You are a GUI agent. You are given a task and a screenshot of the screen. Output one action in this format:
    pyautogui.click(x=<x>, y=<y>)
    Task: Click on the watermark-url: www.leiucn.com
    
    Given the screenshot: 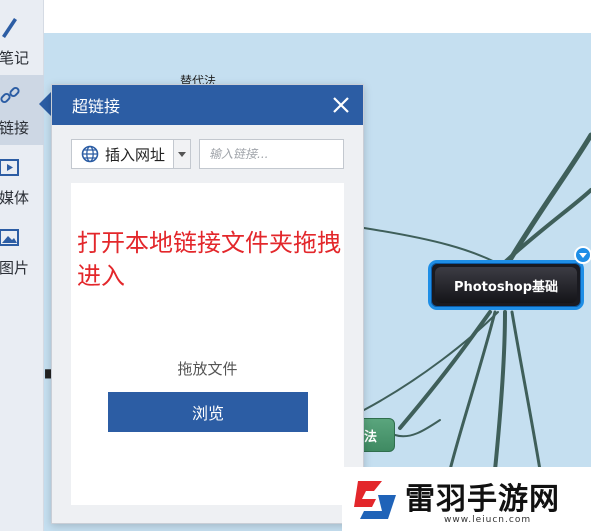 What is the action you would take?
    pyautogui.click(x=488, y=520)
    